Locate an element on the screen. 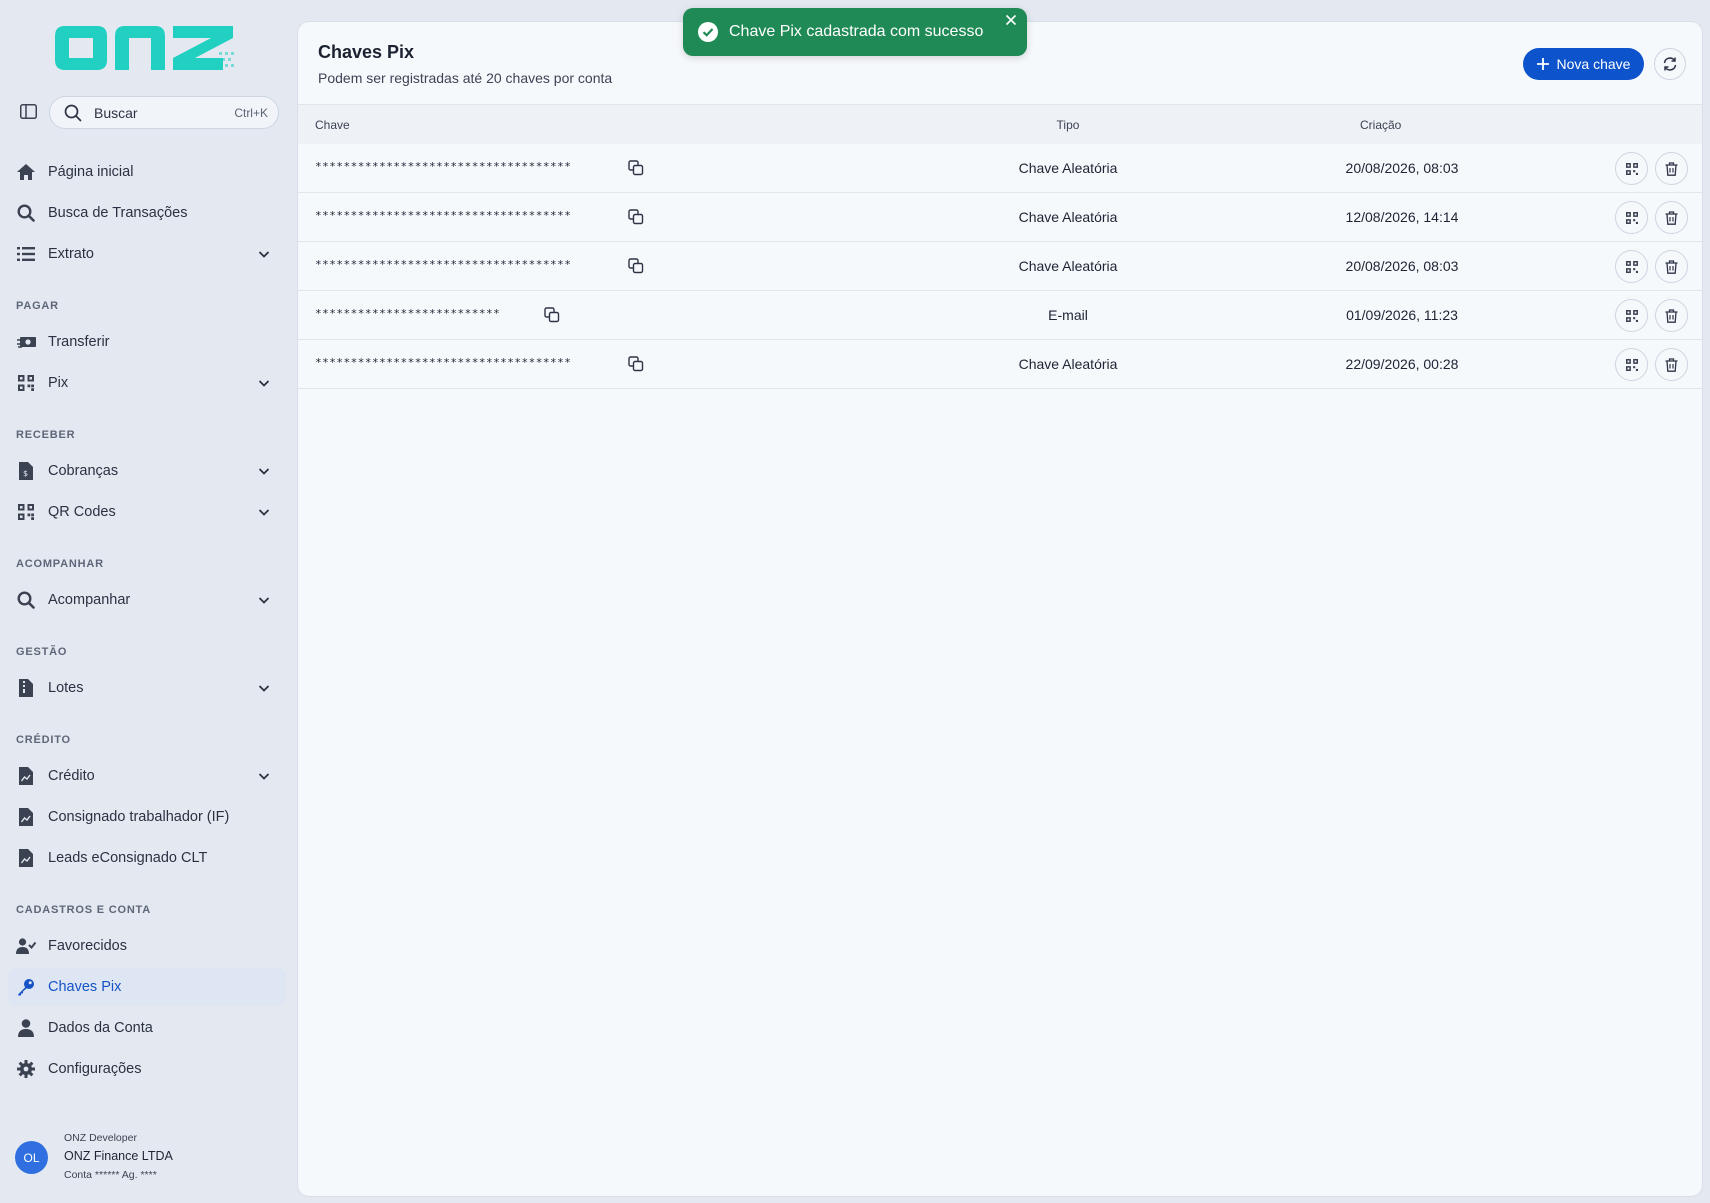 Image resolution: width=1710 pixels, height=1203 pixels. sidebar-item-transferir: Transferir is located at coordinates (147, 342).